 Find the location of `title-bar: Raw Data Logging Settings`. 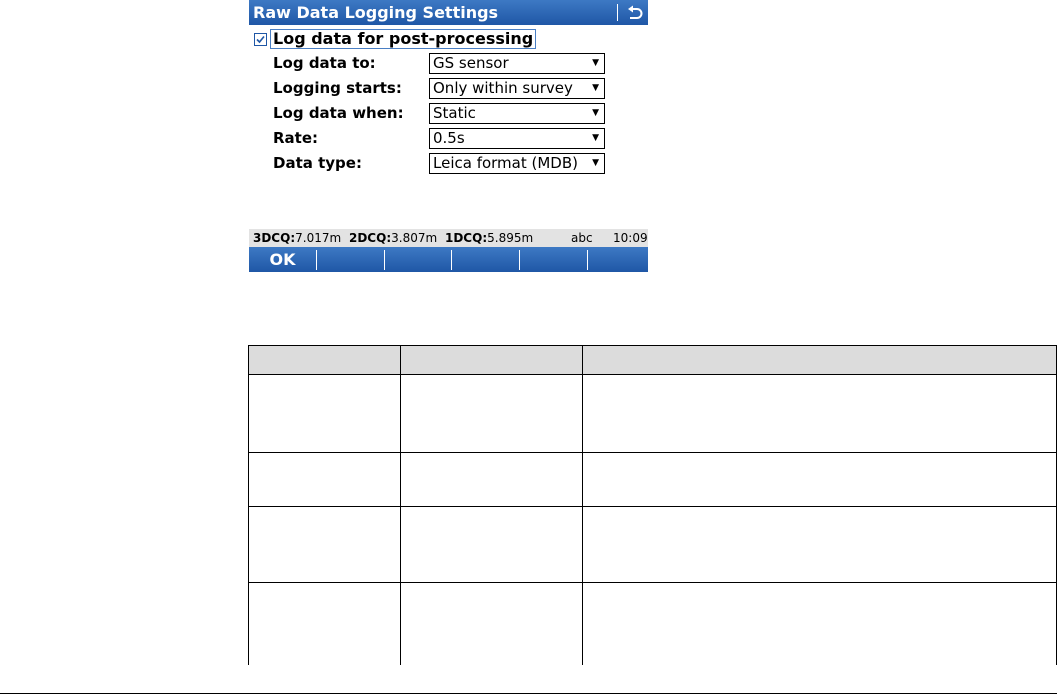

title-bar: Raw Data Logging Settings is located at coordinates (448, 12).